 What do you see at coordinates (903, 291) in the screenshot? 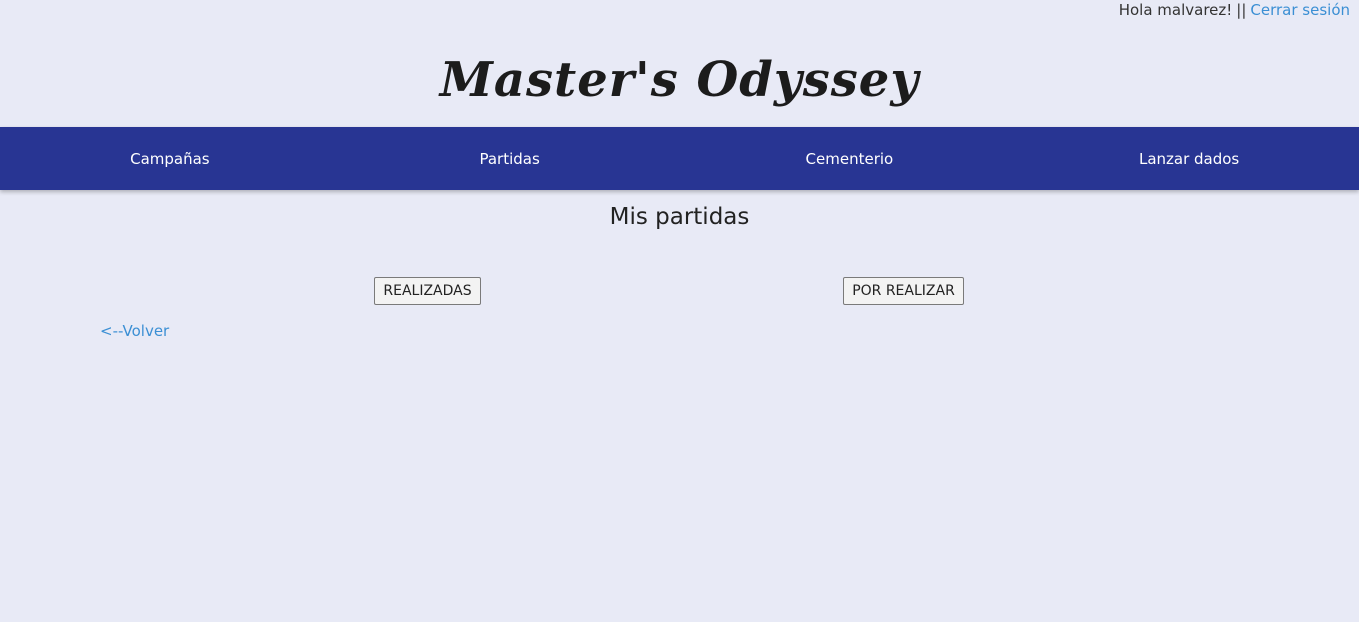
I see `por-realizar-button: POR REALIZAR` at bounding box center [903, 291].